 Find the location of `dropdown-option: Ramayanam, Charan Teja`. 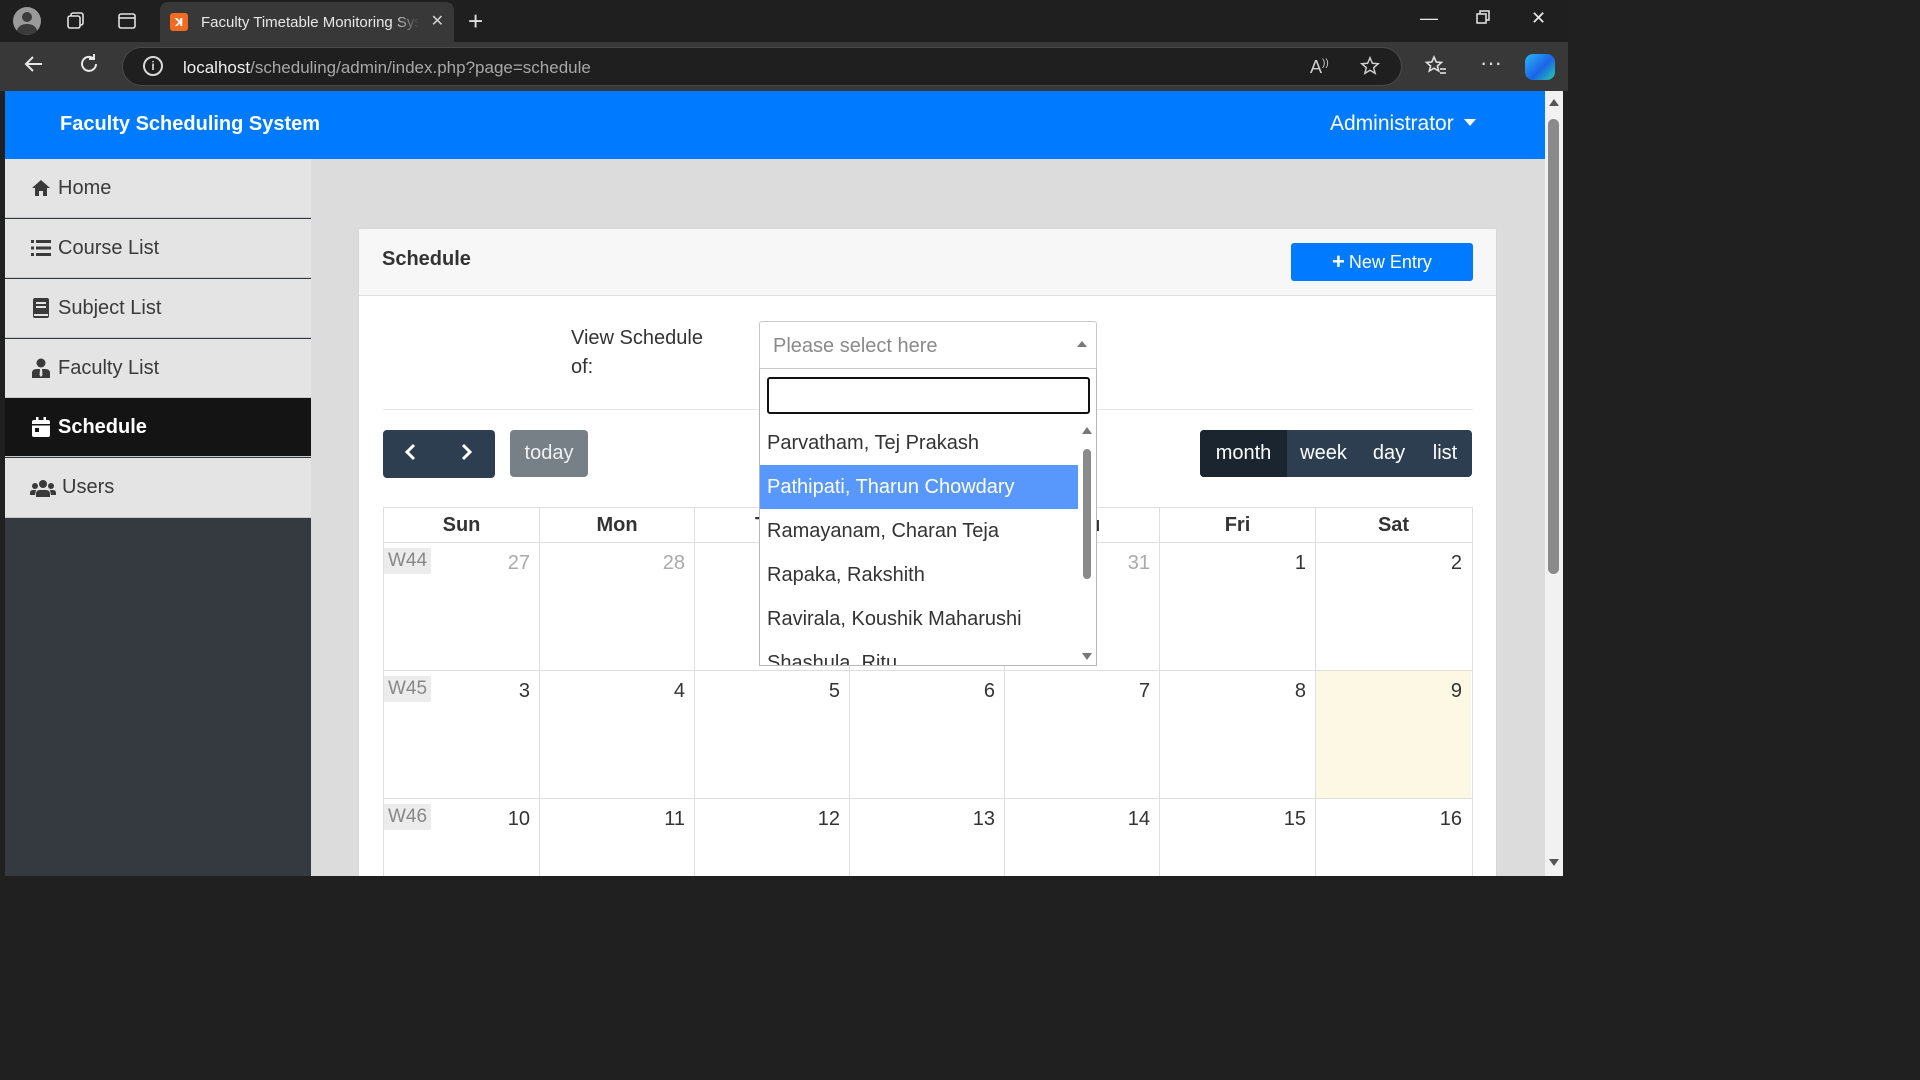

dropdown-option: Ramayanam, Charan Teja is located at coordinates (919, 531).